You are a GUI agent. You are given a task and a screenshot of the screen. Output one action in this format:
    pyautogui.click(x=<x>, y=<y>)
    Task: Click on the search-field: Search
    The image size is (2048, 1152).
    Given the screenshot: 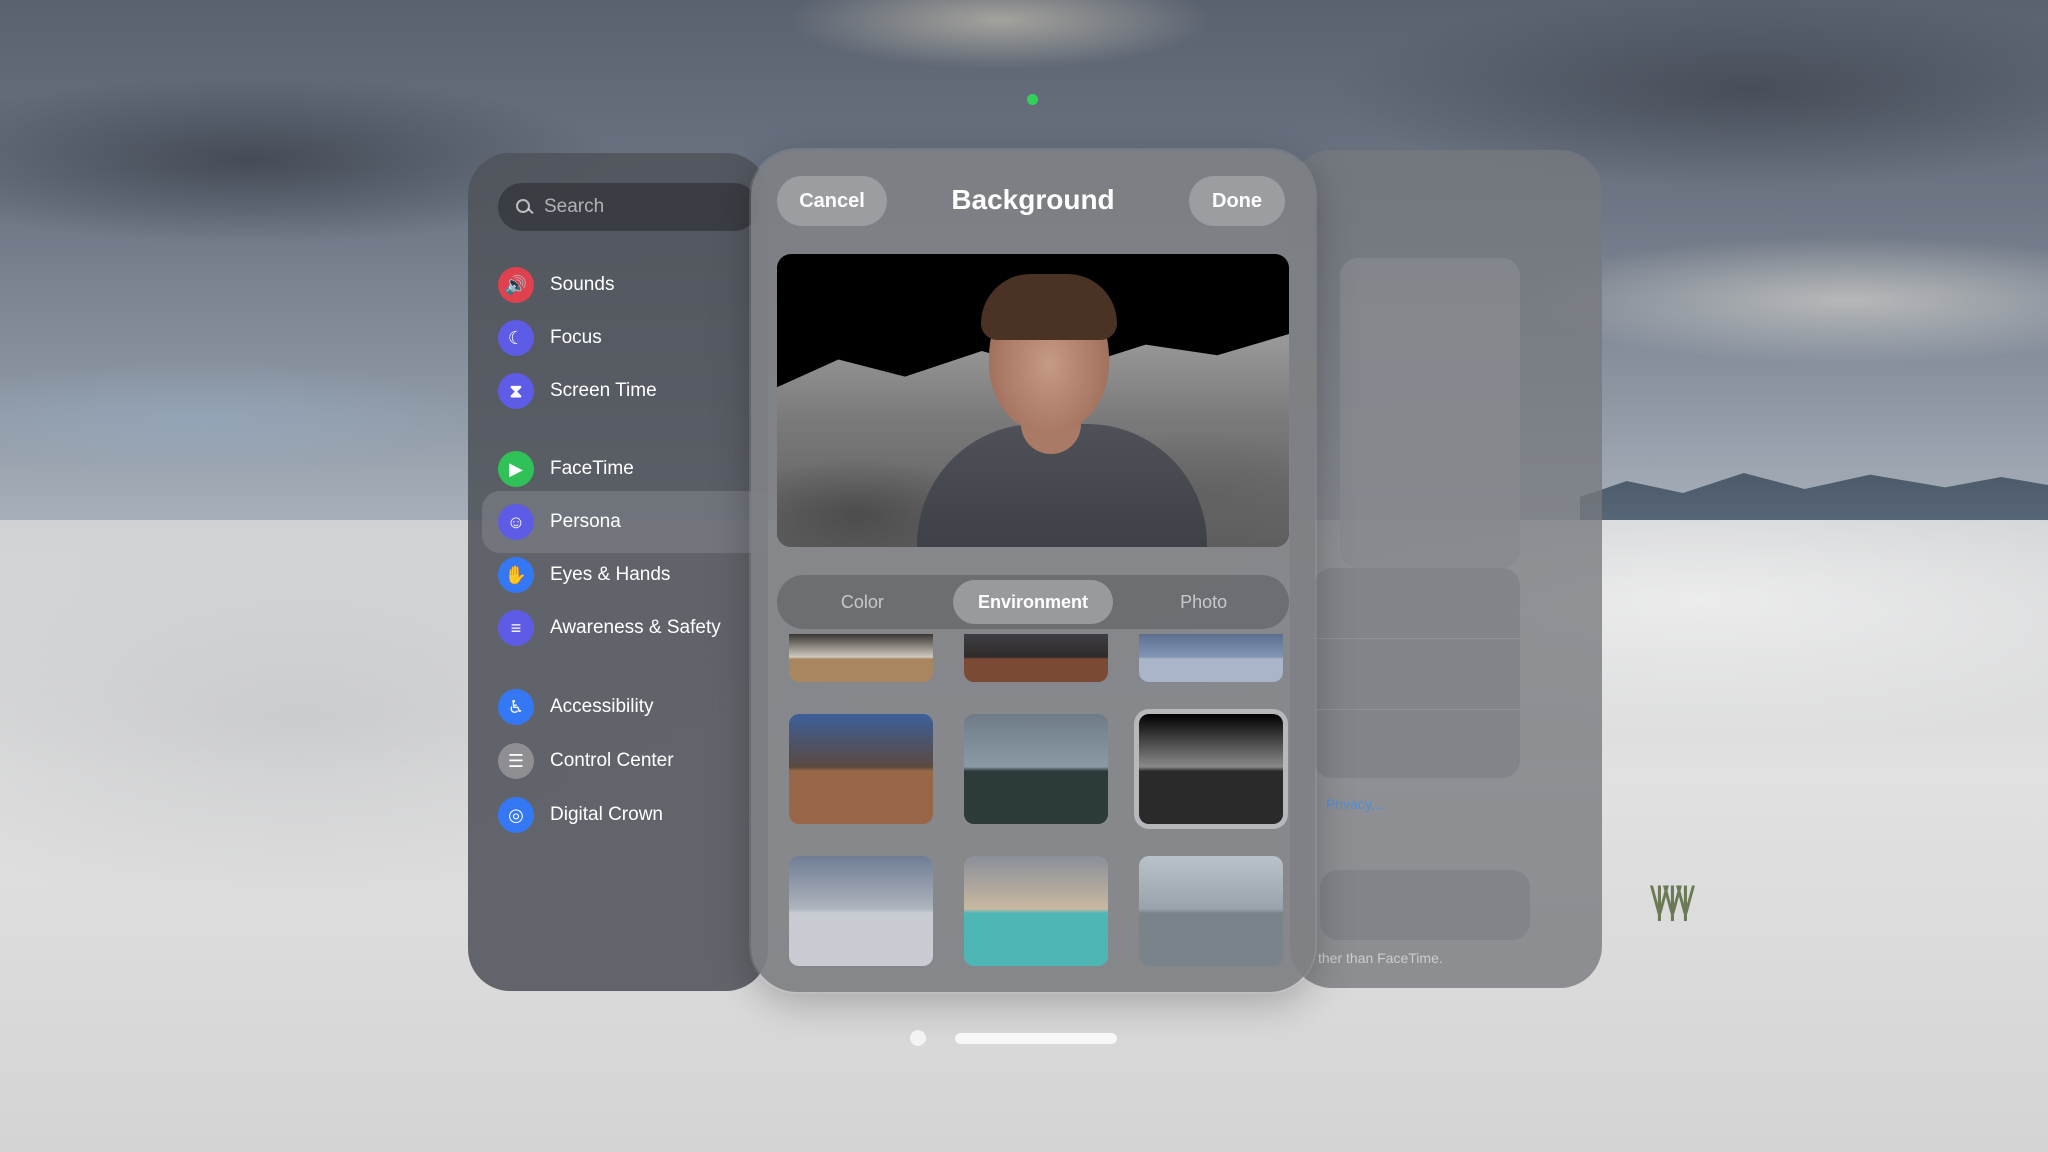 What is the action you would take?
    pyautogui.click(x=628, y=207)
    